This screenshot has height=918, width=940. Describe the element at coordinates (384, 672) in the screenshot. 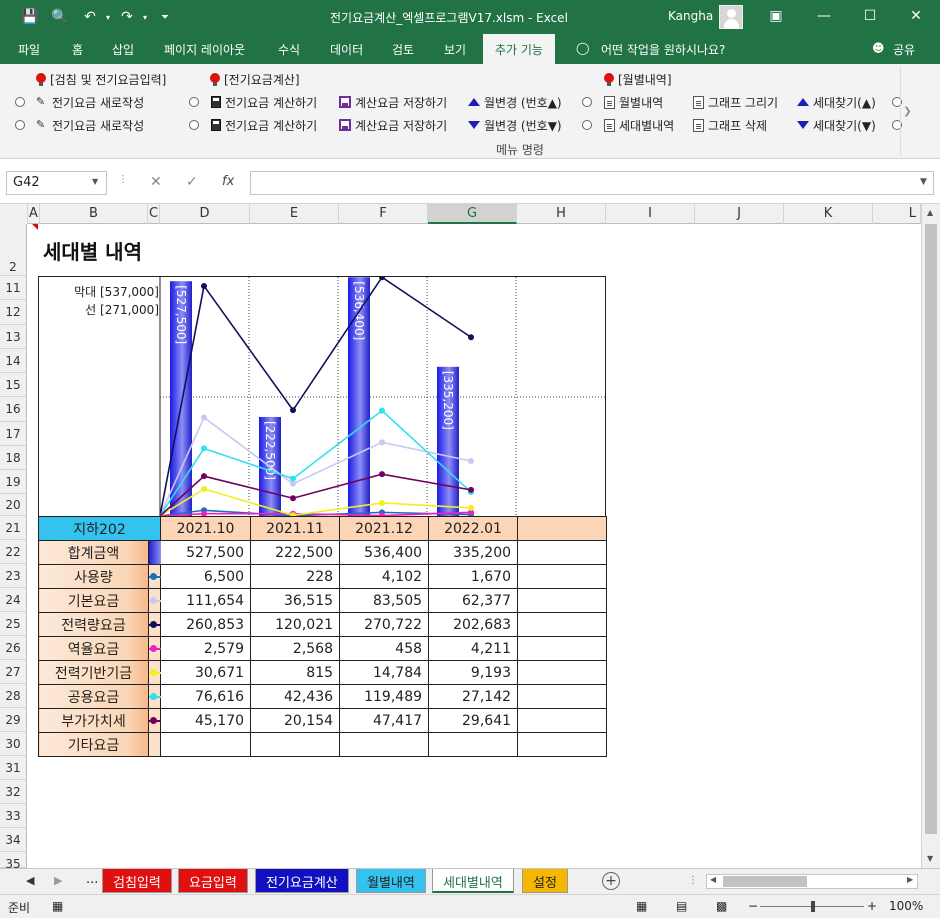

I see `value-cell: 14,784` at that location.